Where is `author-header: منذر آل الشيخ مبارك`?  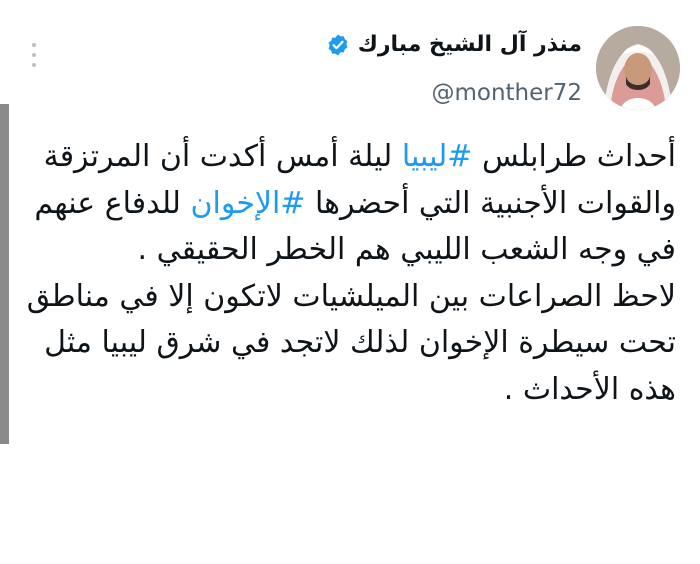
author-header: منذر آل الشيخ مبارك is located at coordinates (454, 44).